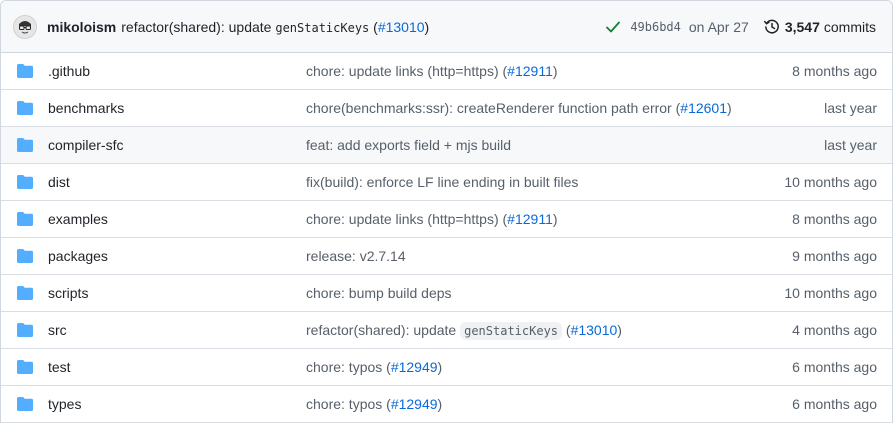 The width and height of the screenshot is (895, 423). What do you see at coordinates (322, 28) in the screenshot?
I see `commit-message-code: genStaticKeys` at bounding box center [322, 28].